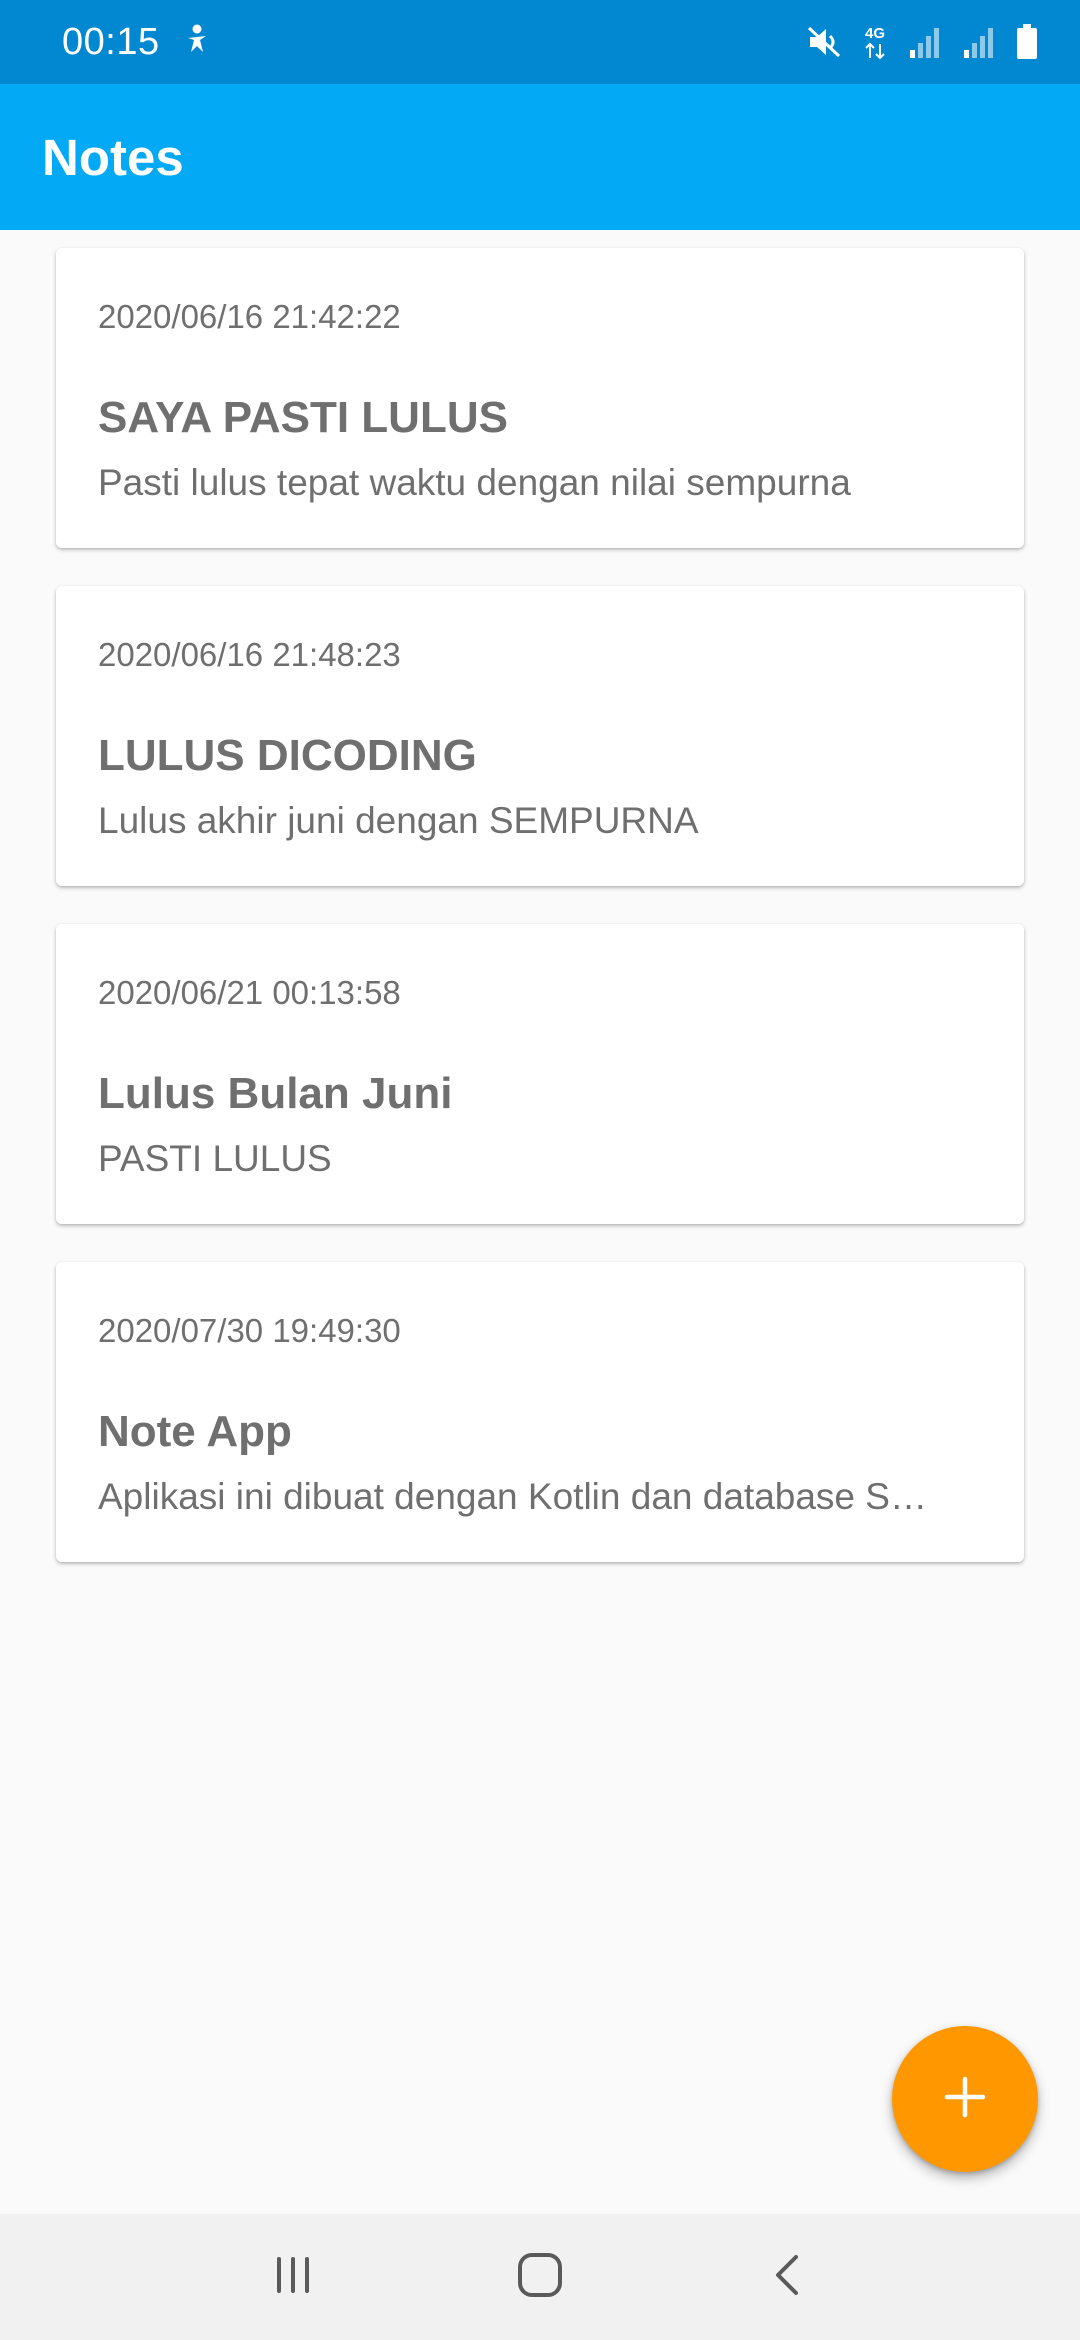  I want to click on navigation-bar, so click(540, 2277).